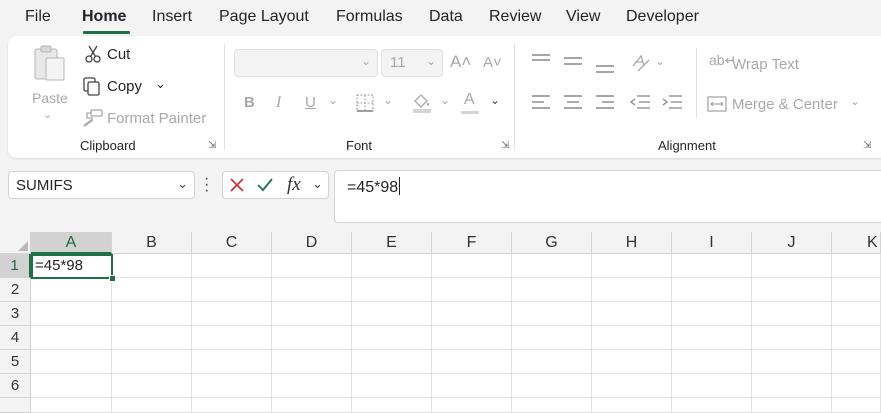 This screenshot has height=413, width=881. What do you see at coordinates (118, 54) in the screenshot?
I see `cut-button: Cut` at bounding box center [118, 54].